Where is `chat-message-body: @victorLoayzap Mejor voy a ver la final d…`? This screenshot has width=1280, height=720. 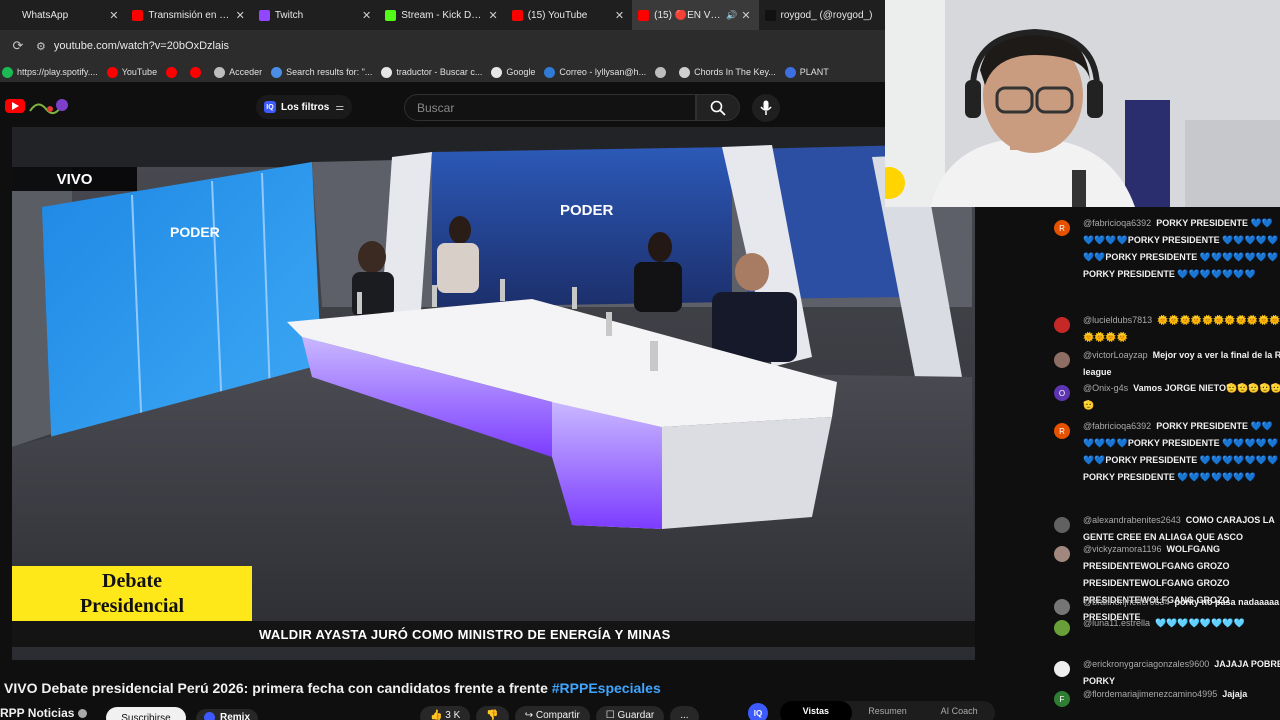 chat-message-body: @victorLoayzap Mejor voy a ver la final d… is located at coordinates (1181, 364).